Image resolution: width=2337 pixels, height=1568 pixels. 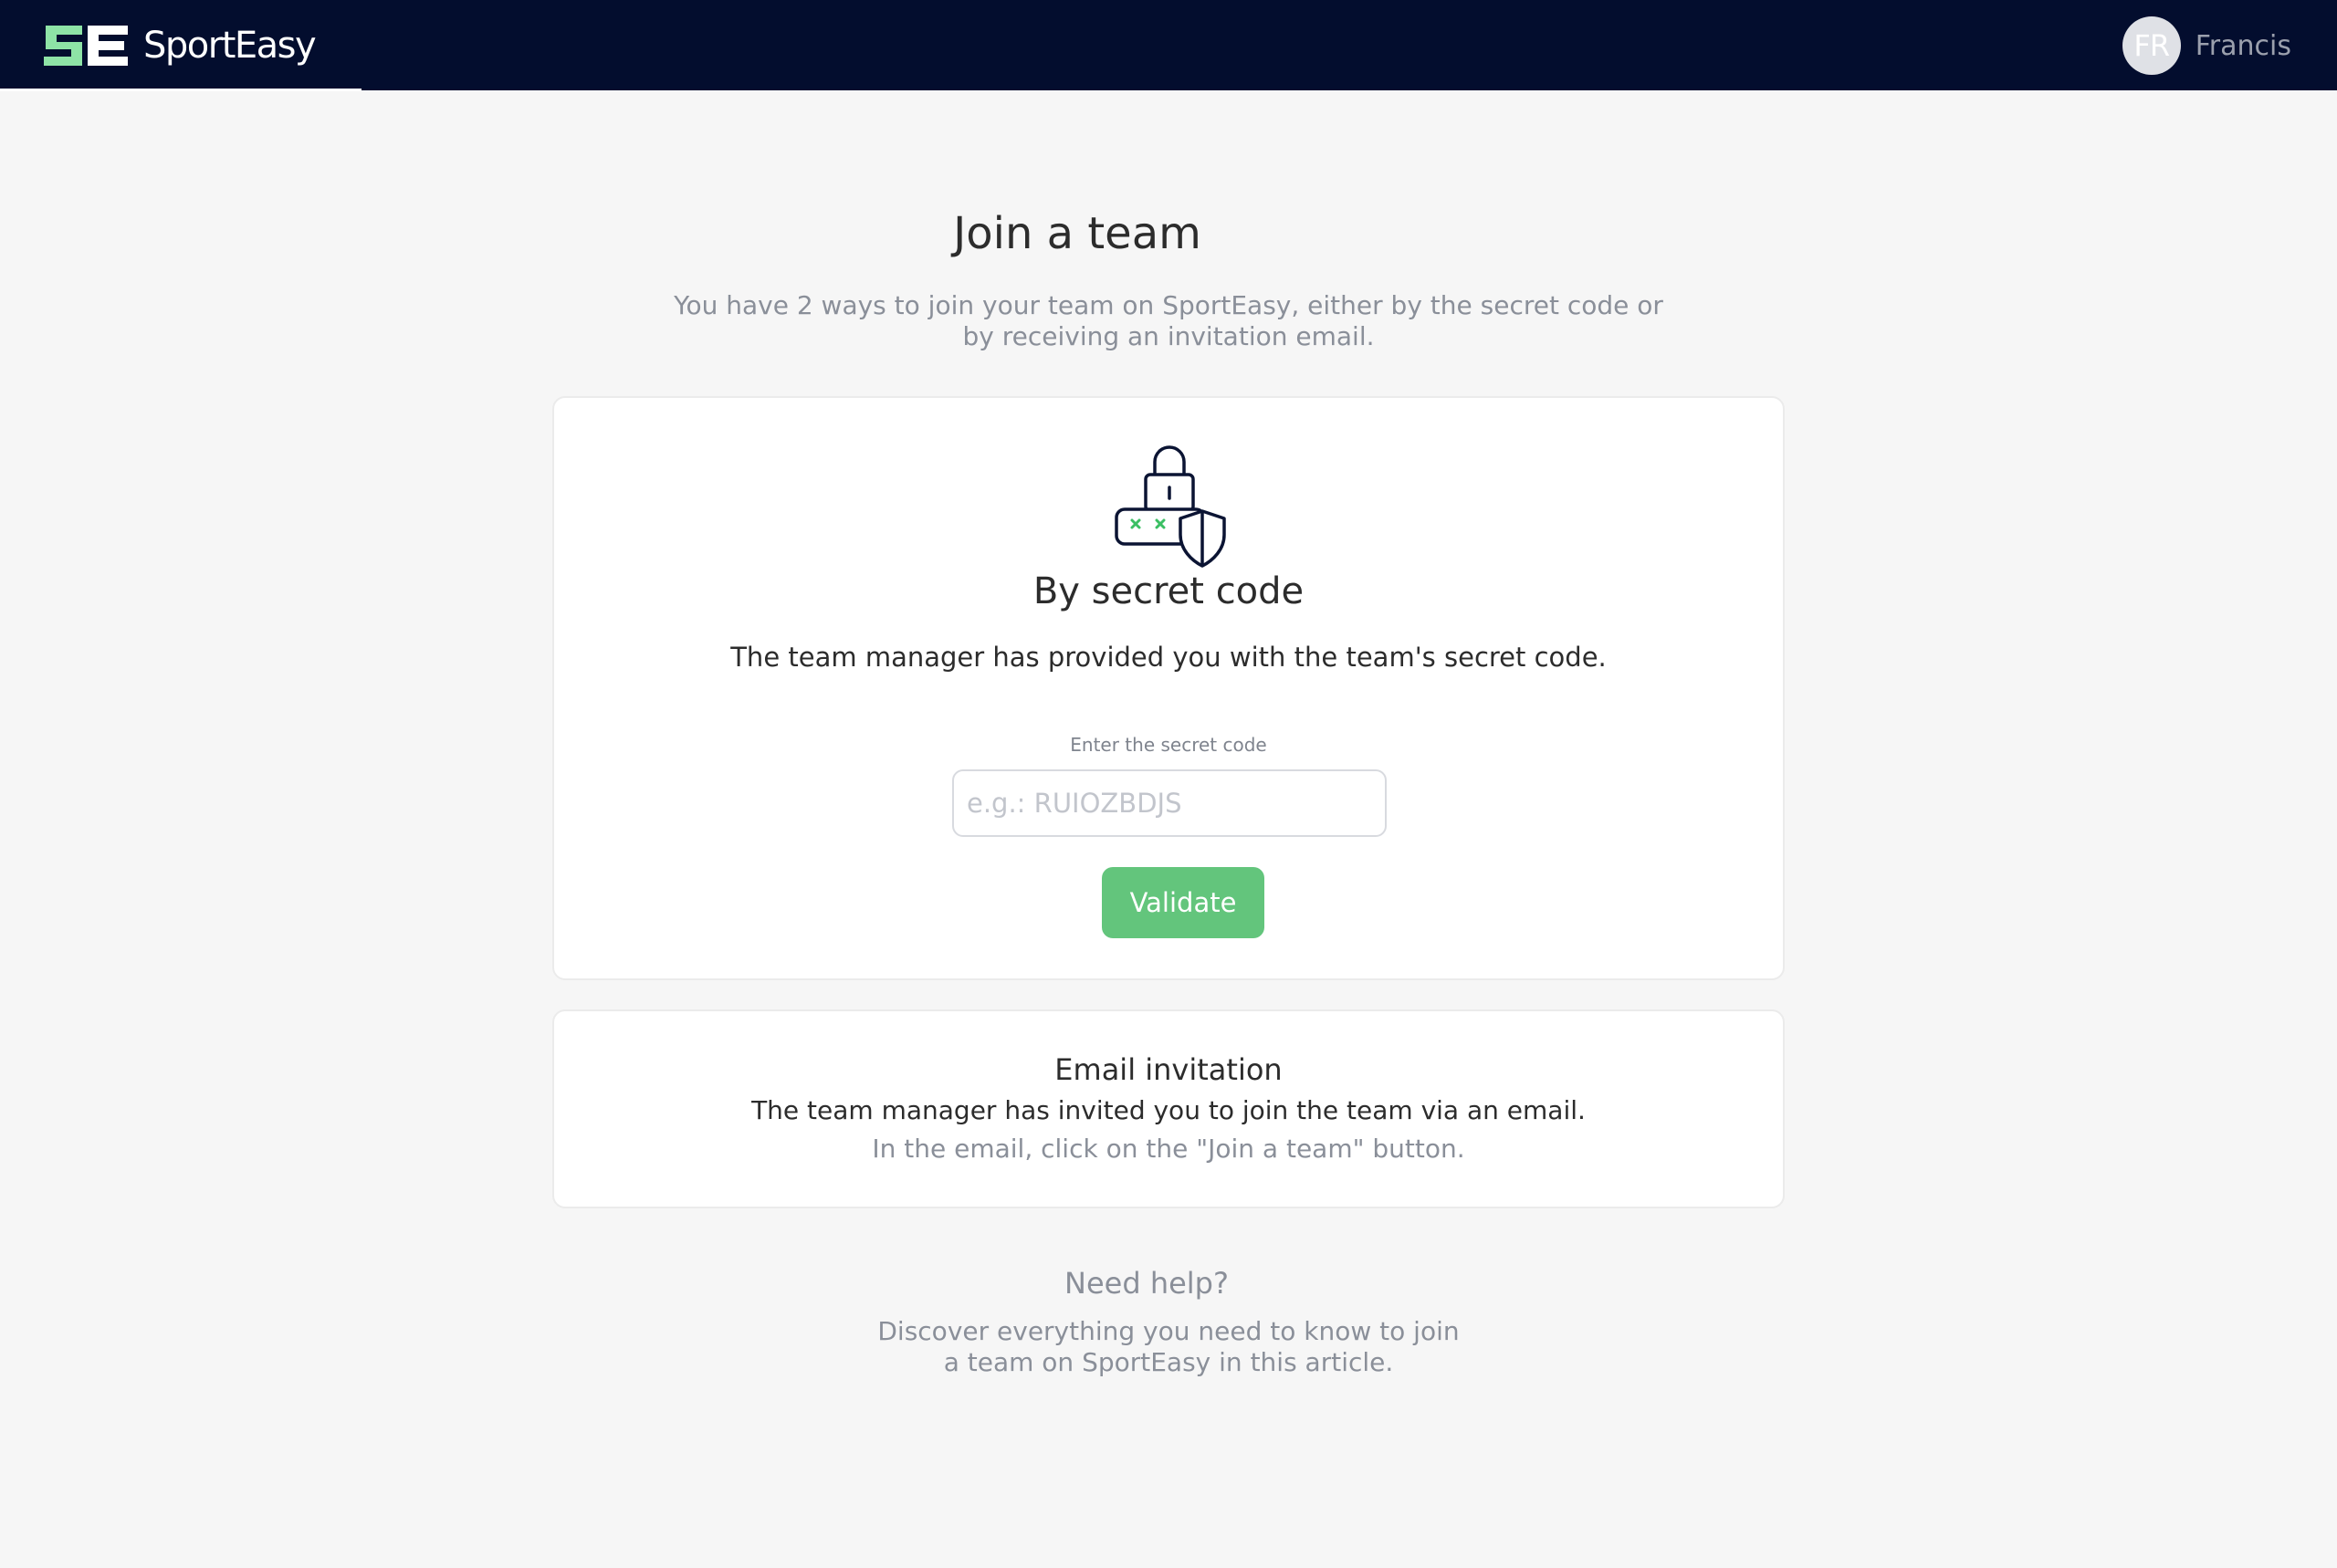 I want to click on avatar: FR, so click(x=2151, y=45).